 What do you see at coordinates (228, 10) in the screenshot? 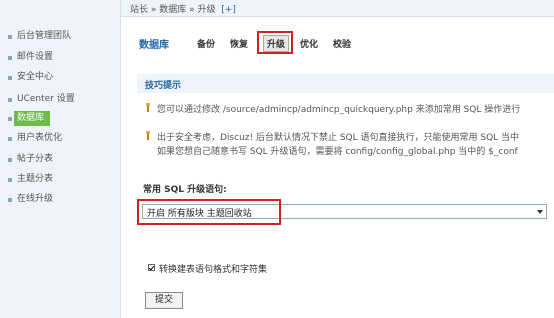
I see `add-shortcut-link: [+]` at bounding box center [228, 10].